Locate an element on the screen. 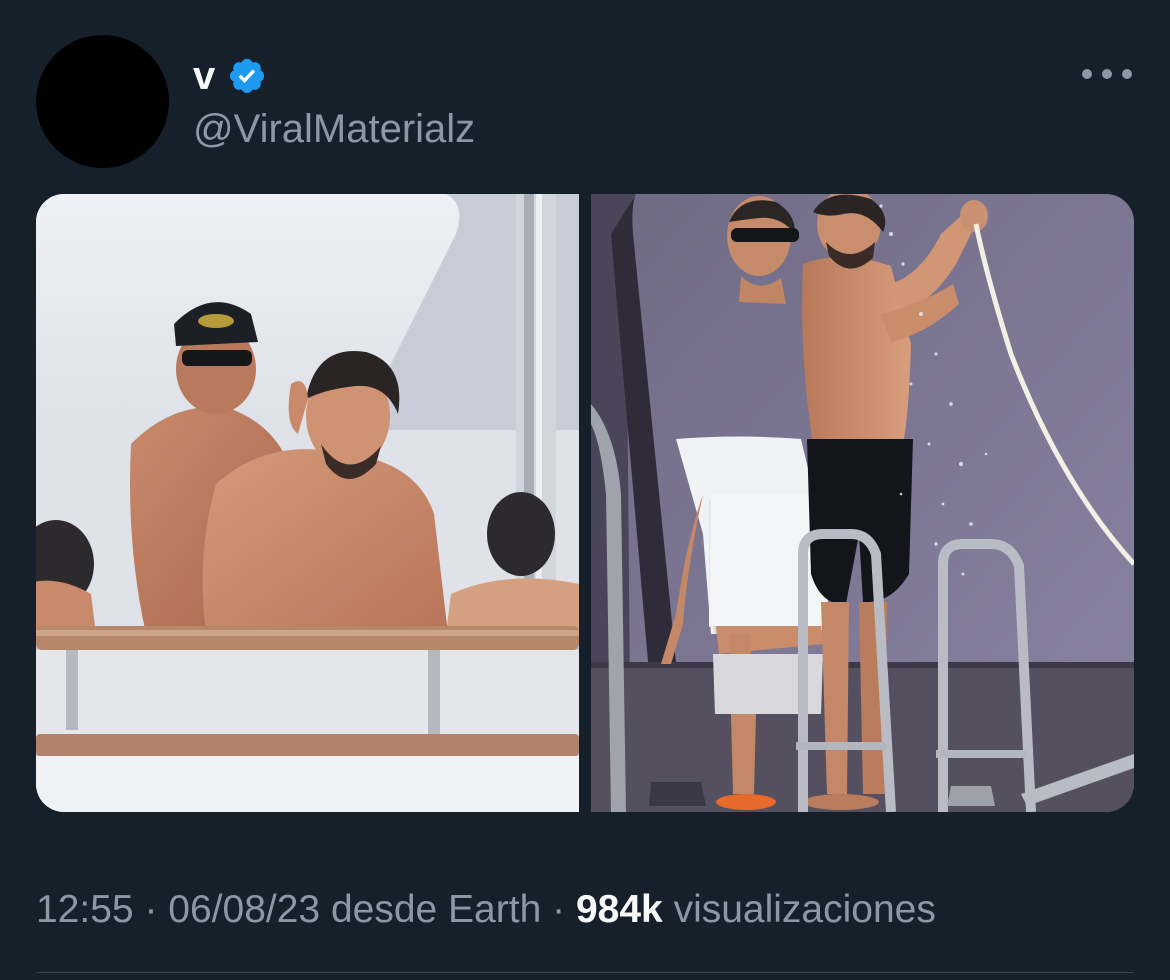  author-handle: @ViralMaterialz is located at coordinates (334, 129).